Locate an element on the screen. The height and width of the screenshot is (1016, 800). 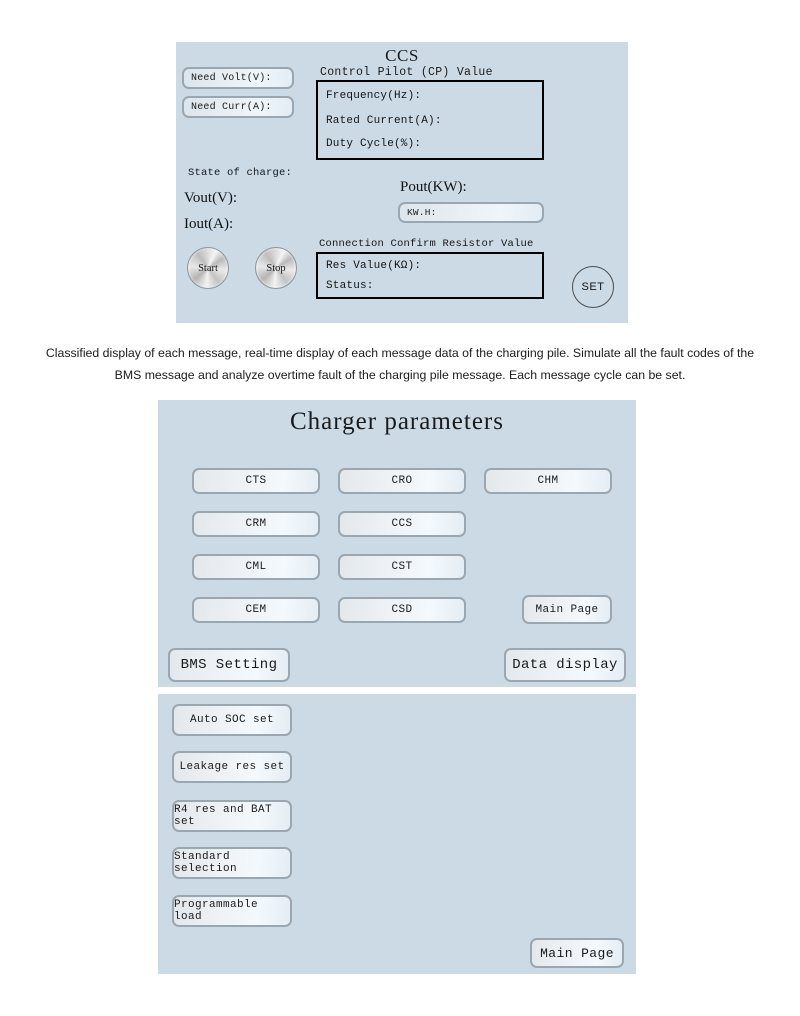
message-button-csd: CSD is located at coordinates (402, 610).